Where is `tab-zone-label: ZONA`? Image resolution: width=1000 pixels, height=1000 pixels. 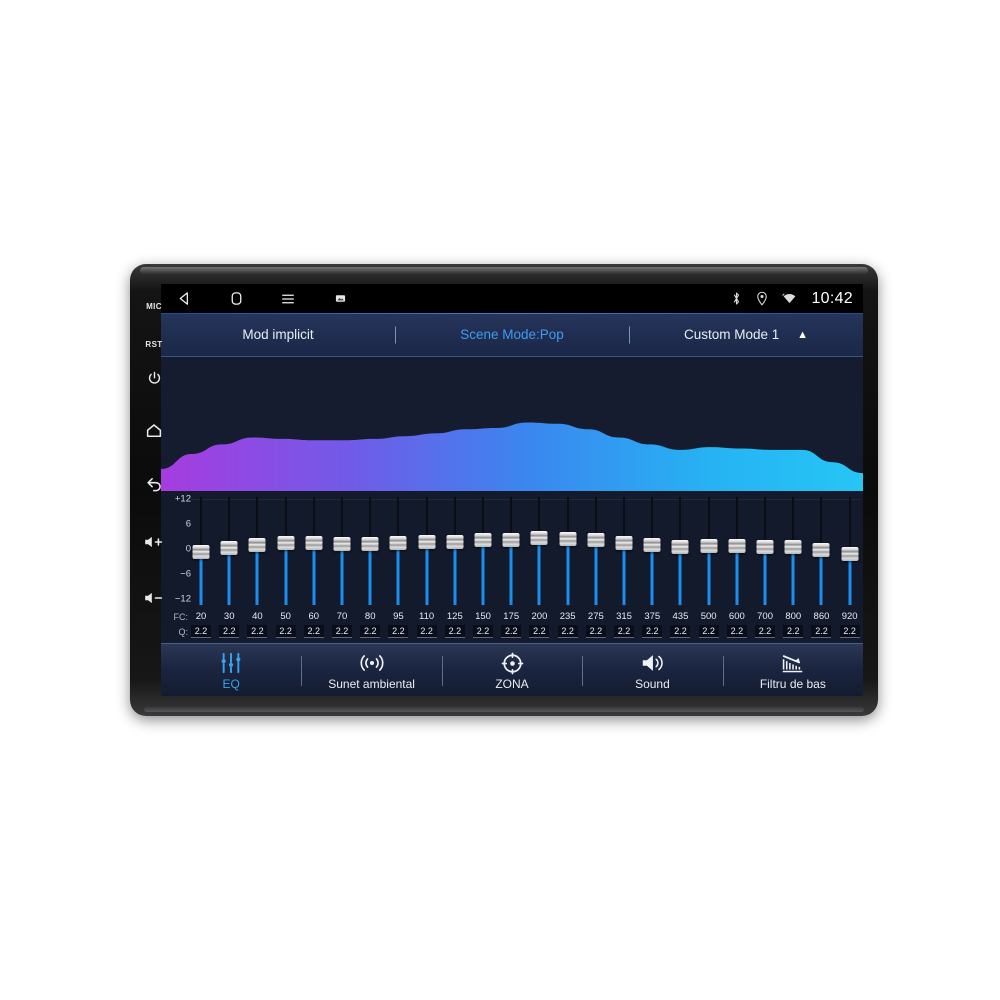
tab-zone-label: ZONA is located at coordinates (512, 684).